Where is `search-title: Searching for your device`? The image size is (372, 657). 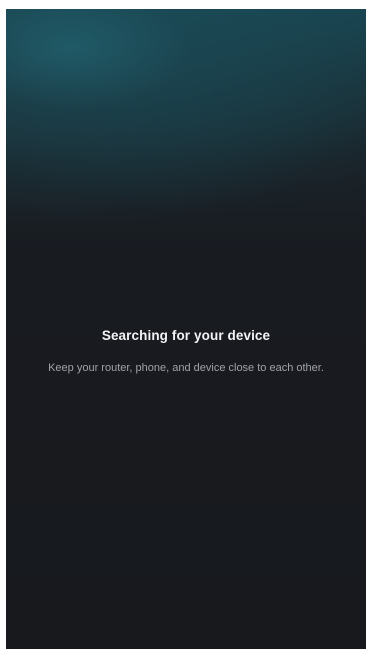 search-title: Searching for your device is located at coordinates (186, 335).